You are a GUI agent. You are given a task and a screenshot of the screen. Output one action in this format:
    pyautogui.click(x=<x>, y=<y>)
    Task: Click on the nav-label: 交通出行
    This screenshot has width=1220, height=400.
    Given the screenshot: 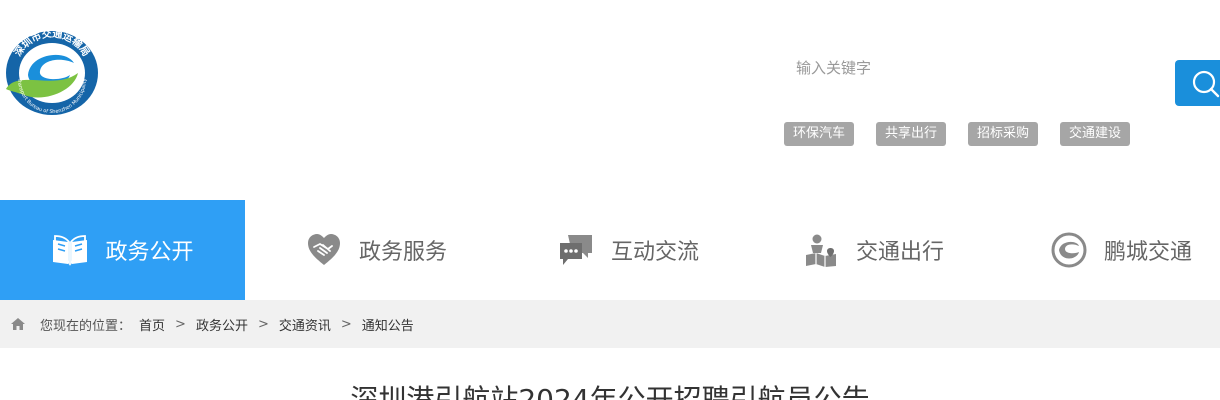 What is the action you would take?
    pyautogui.click(x=900, y=252)
    